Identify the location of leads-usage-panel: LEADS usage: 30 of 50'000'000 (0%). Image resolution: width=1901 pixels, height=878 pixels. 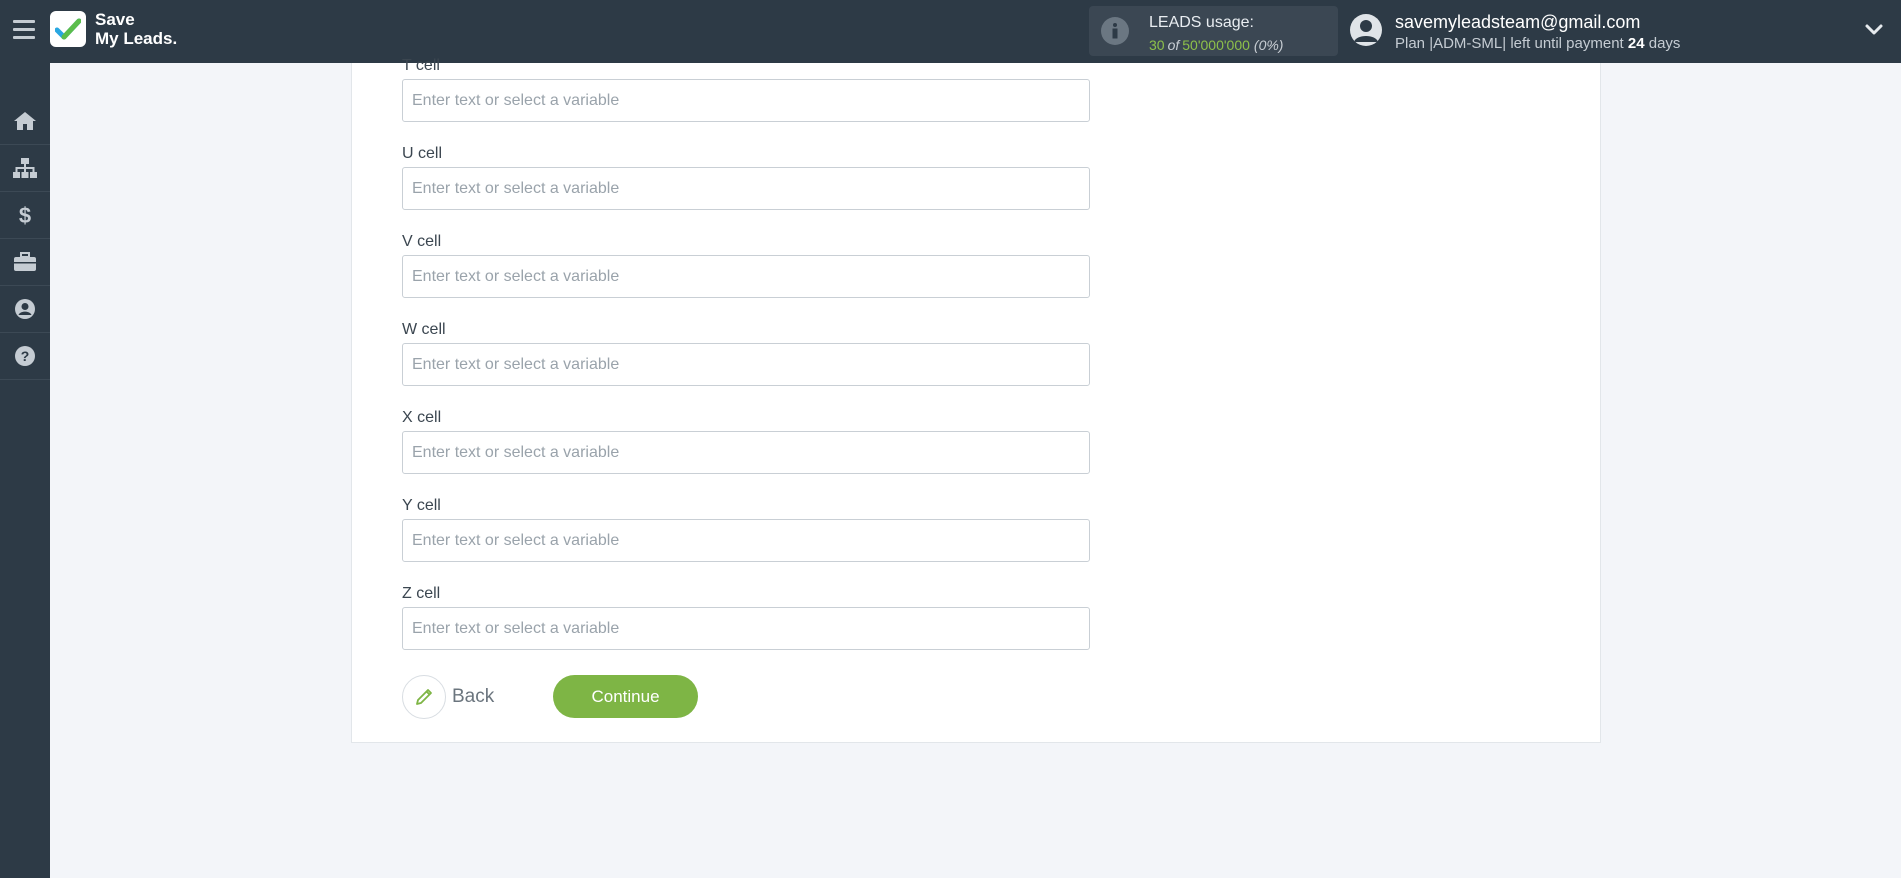
(1213, 31).